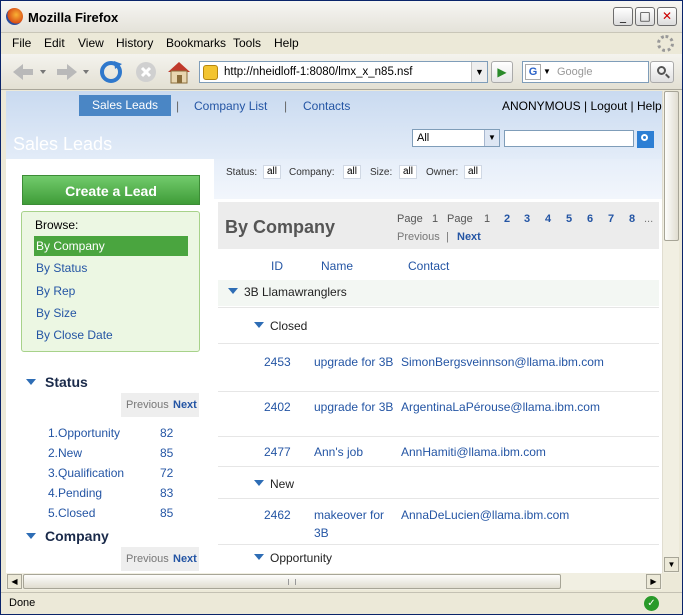 This screenshot has width=683, height=615. Describe the element at coordinates (337, 266) in the screenshot. I see `column-name: Name` at that location.